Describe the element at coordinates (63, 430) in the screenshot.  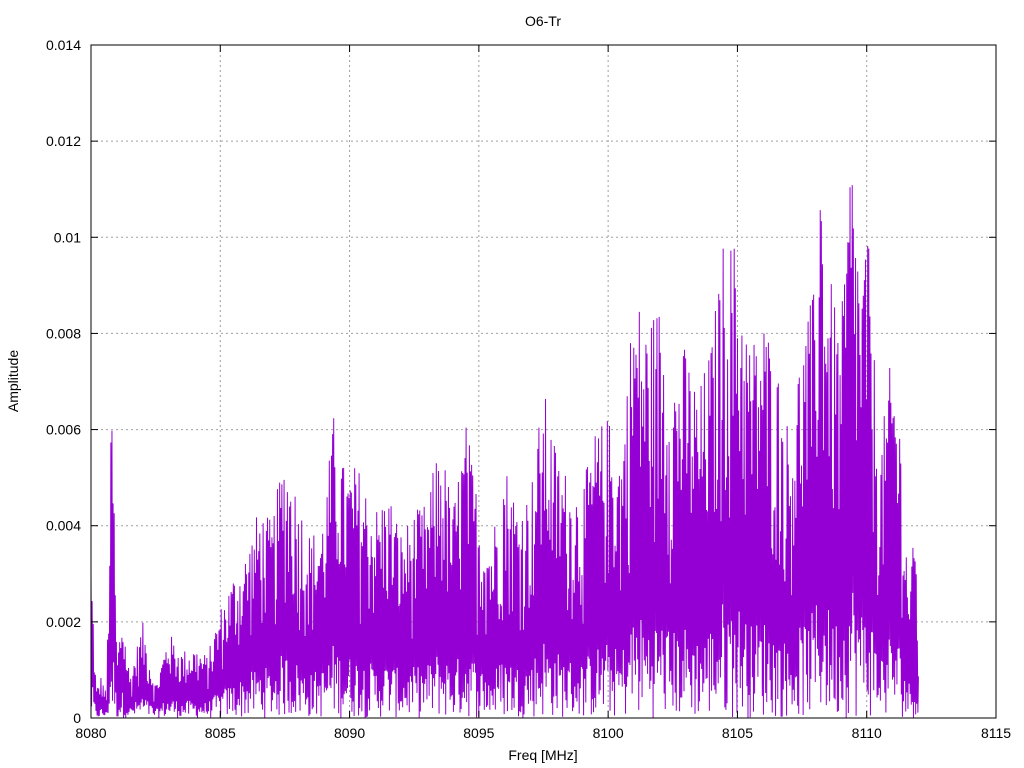
I see `y-tick-label: 0.006` at that location.